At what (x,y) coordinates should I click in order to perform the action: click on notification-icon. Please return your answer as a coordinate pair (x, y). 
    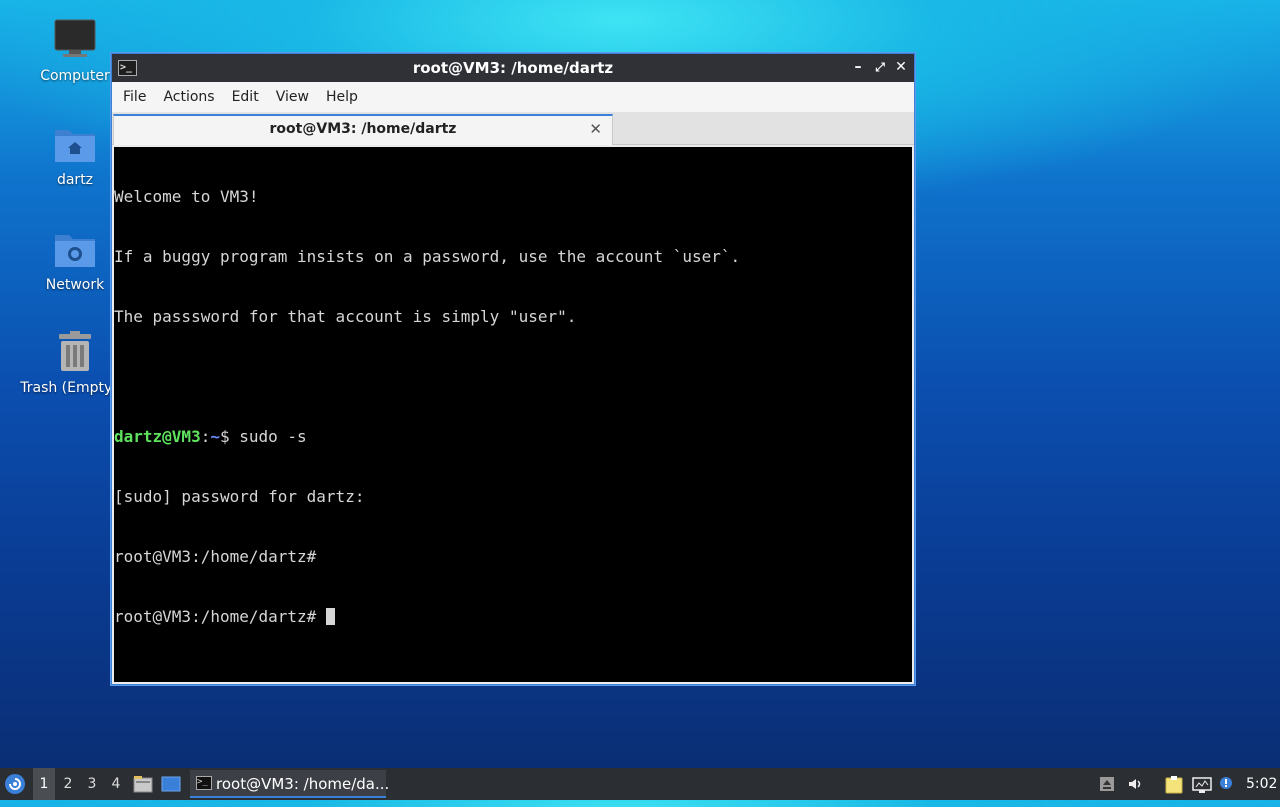
    Looking at the image, I should click on (1227, 784).